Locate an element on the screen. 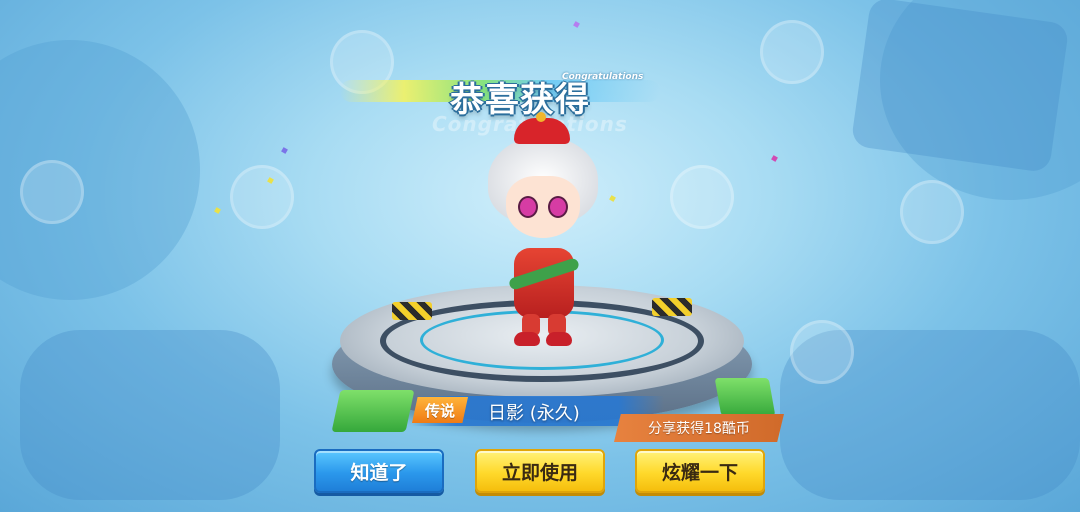  character-model is located at coordinates (543, 245).